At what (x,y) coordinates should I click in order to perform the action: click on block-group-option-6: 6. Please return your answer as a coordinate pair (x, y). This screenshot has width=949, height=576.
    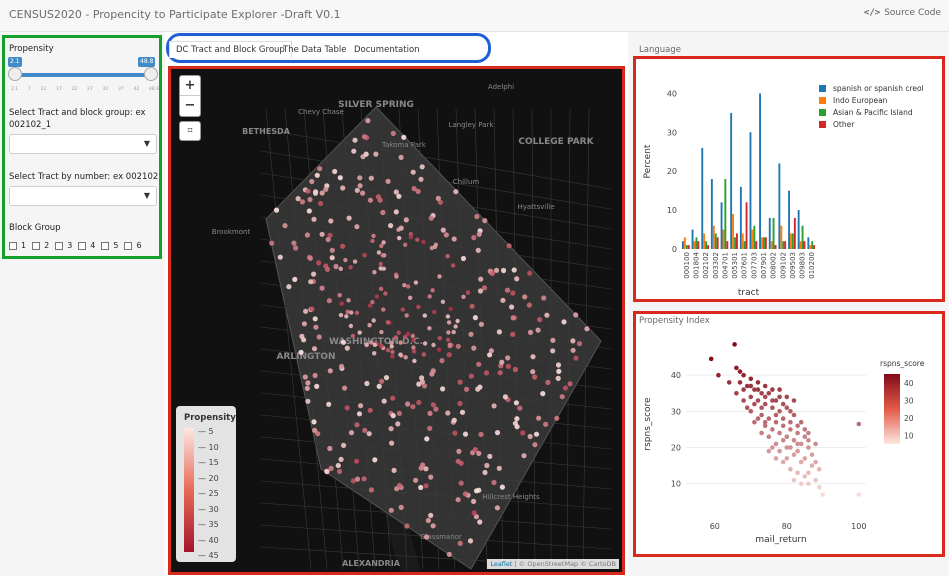
    Looking at the image, I should click on (133, 245).